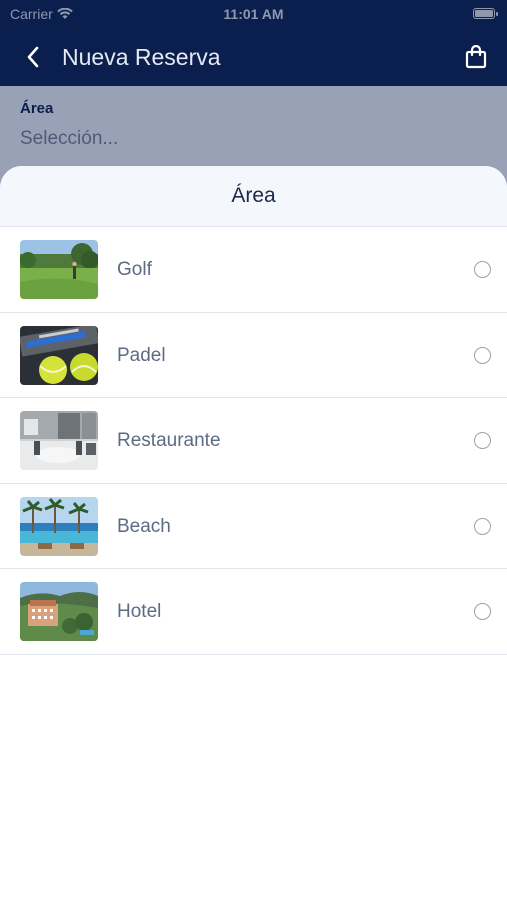 This screenshot has width=507, height=900. Describe the element at coordinates (253, 57) in the screenshot. I see `navigation-bar: Nueva Reserva` at that location.